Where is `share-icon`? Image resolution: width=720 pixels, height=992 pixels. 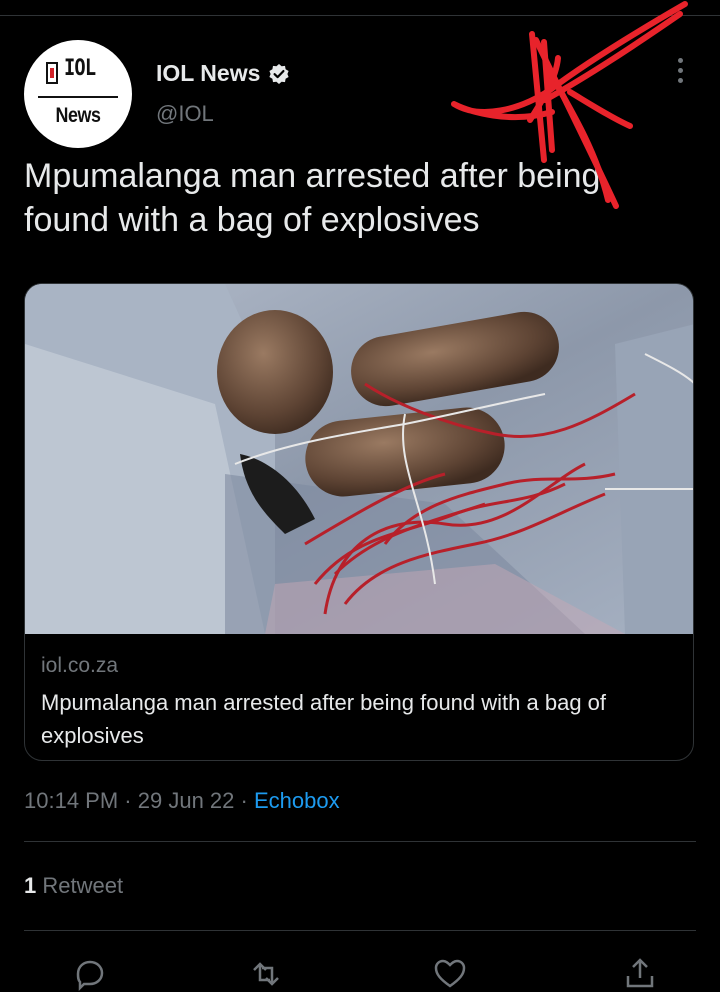 share-icon is located at coordinates (640, 974).